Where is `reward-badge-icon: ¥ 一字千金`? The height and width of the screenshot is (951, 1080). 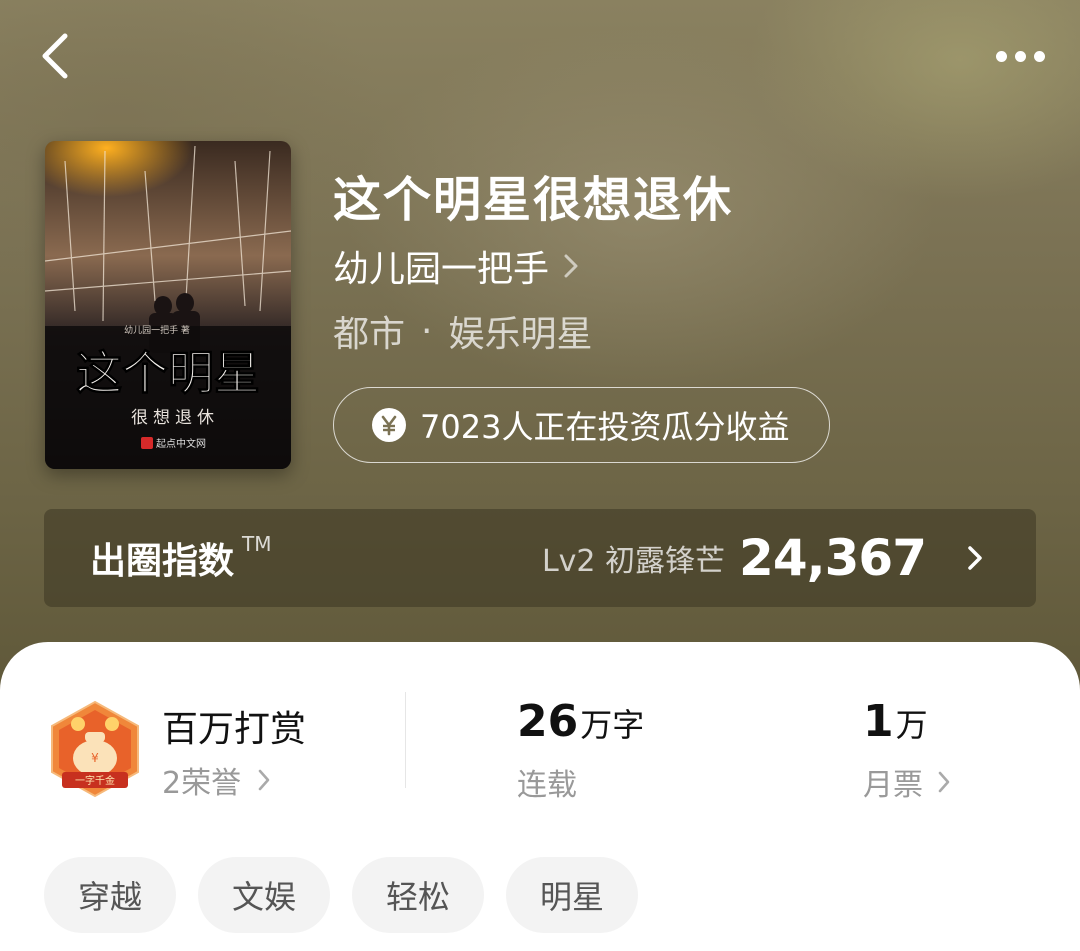 reward-badge-icon: ¥ 一字千金 is located at coordinates (95, 750).